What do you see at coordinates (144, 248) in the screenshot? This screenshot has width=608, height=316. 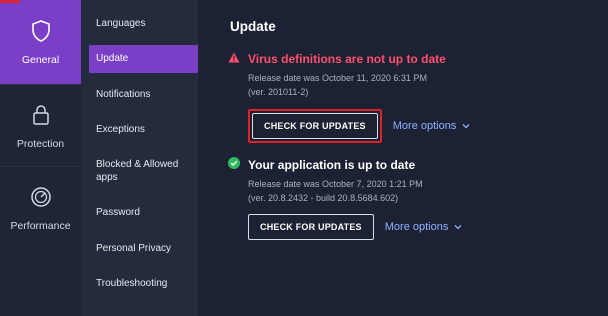 I see `subnav-item-personal-privacy: Personal Privacy` at bounding box center [144, 248].